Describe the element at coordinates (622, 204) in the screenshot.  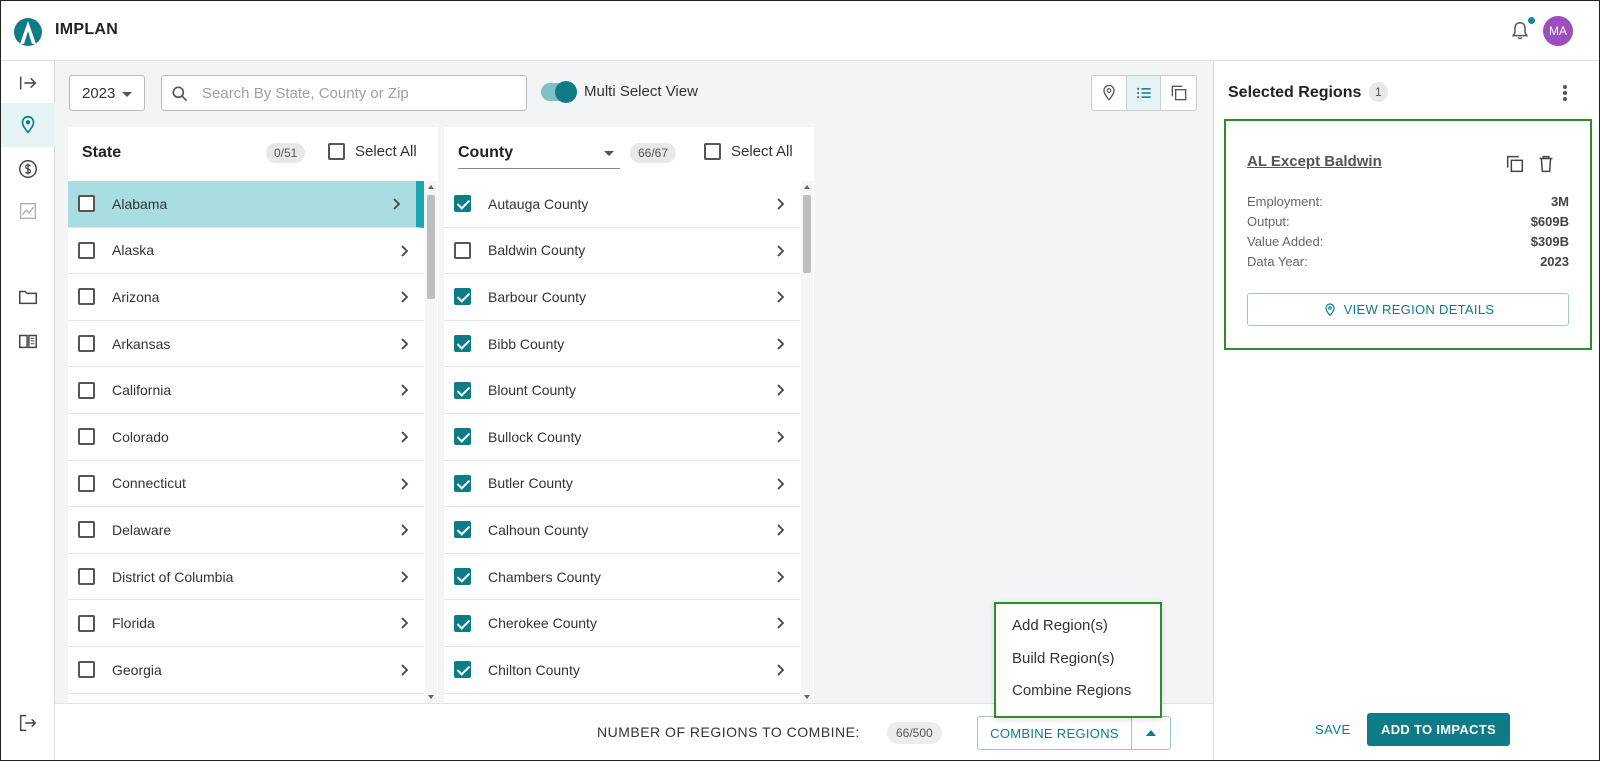
I see `list-item: Autauga County` at that location.